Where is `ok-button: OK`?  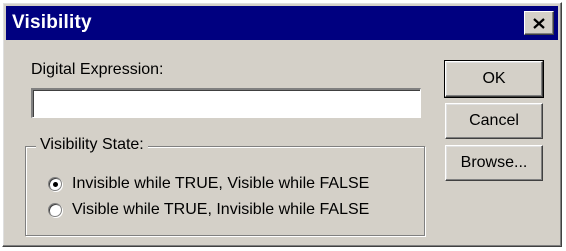 ok-button: OK is located at coordinates (494, 79).